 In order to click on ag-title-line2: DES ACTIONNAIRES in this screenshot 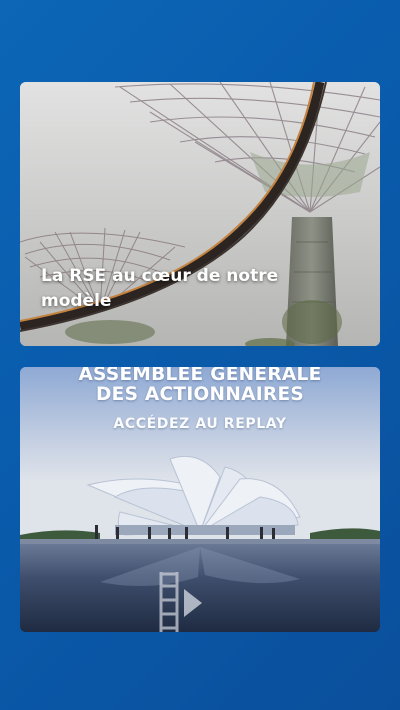, I will do `click(200, 394)`.